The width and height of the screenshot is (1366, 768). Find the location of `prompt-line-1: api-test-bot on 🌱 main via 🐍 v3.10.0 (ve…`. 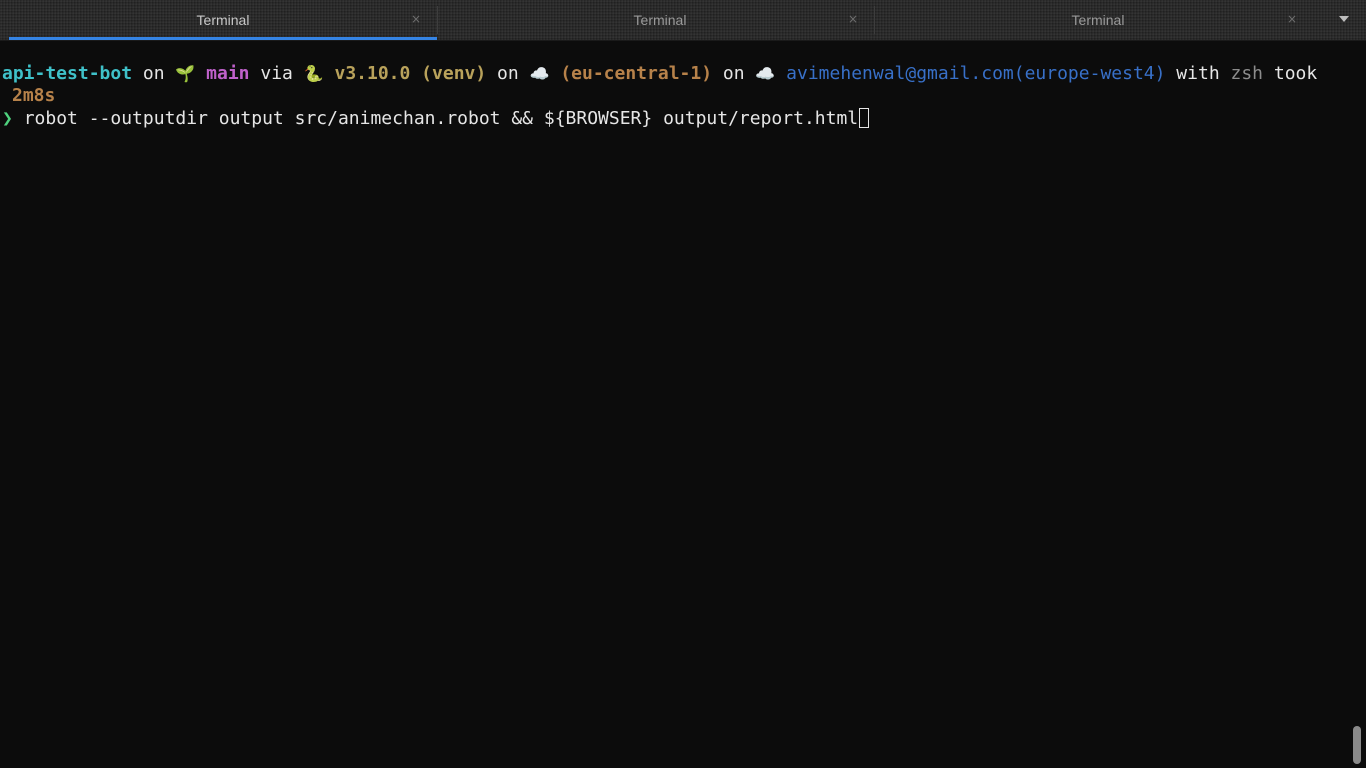

prompt-line-1: api-test-bot on 🌱 main via 🐍 v3.10.0 (ve… is located at coordinates (659, 74).